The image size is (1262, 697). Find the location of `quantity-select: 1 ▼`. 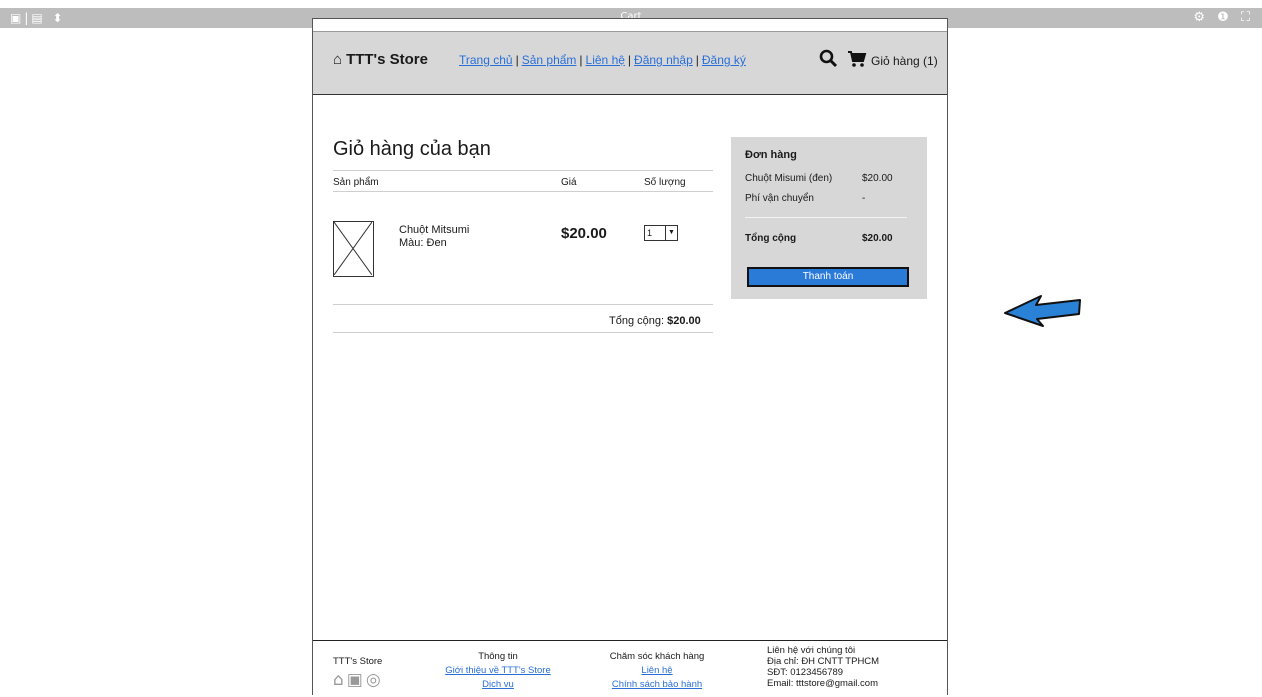

quantity-select: 1 ▼ is located at coordinates (661, 233).